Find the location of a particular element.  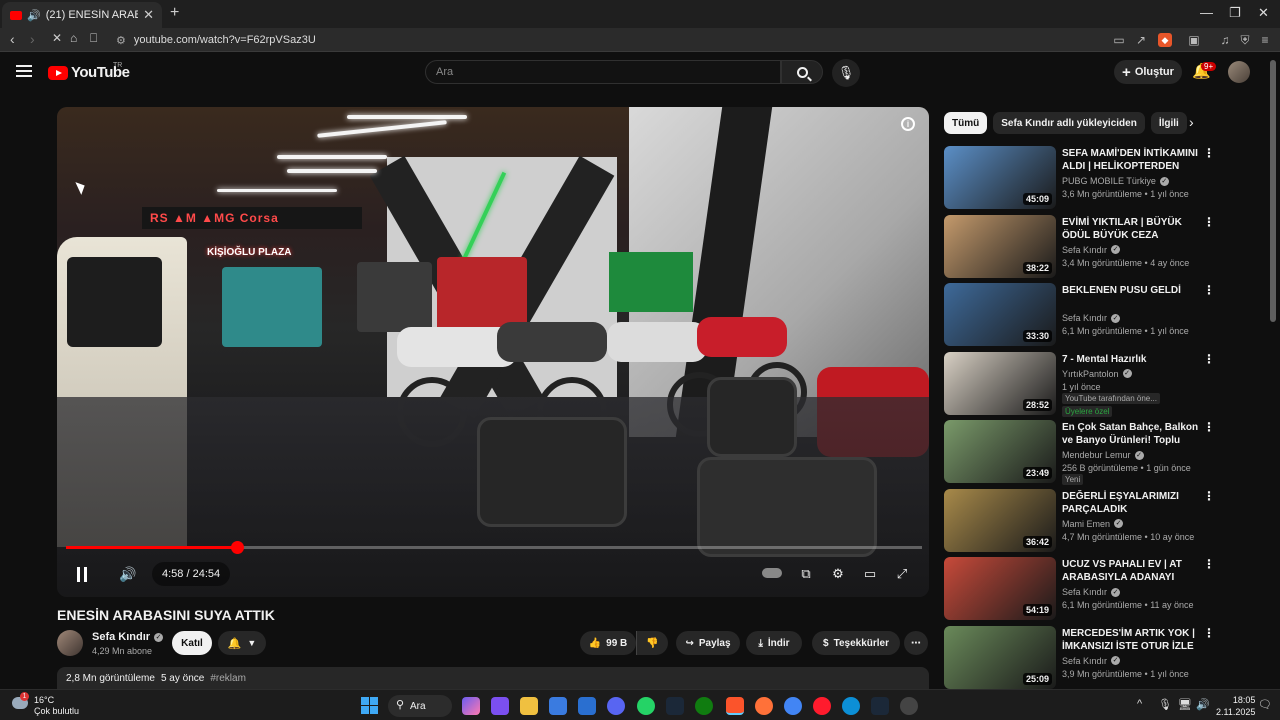

task-view-icon is located at coordinates (500, 706).